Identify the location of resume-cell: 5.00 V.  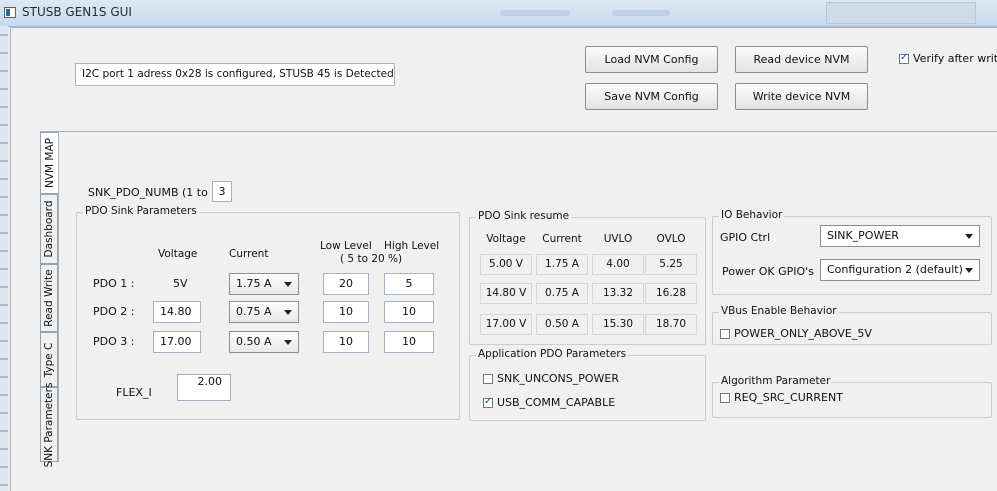
(506, 264).